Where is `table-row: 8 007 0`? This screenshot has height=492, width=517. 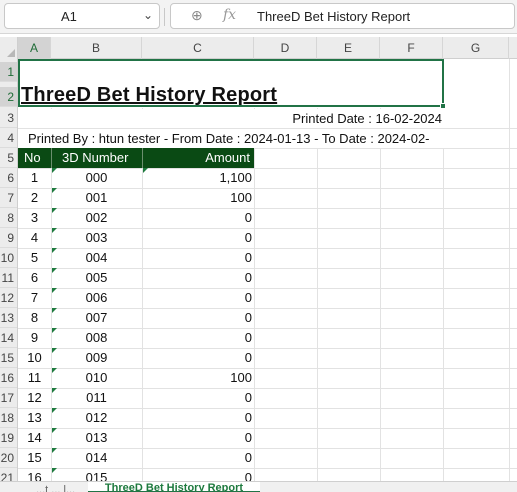 table-row: 8 007 0 is located at coordinates (136, 318).